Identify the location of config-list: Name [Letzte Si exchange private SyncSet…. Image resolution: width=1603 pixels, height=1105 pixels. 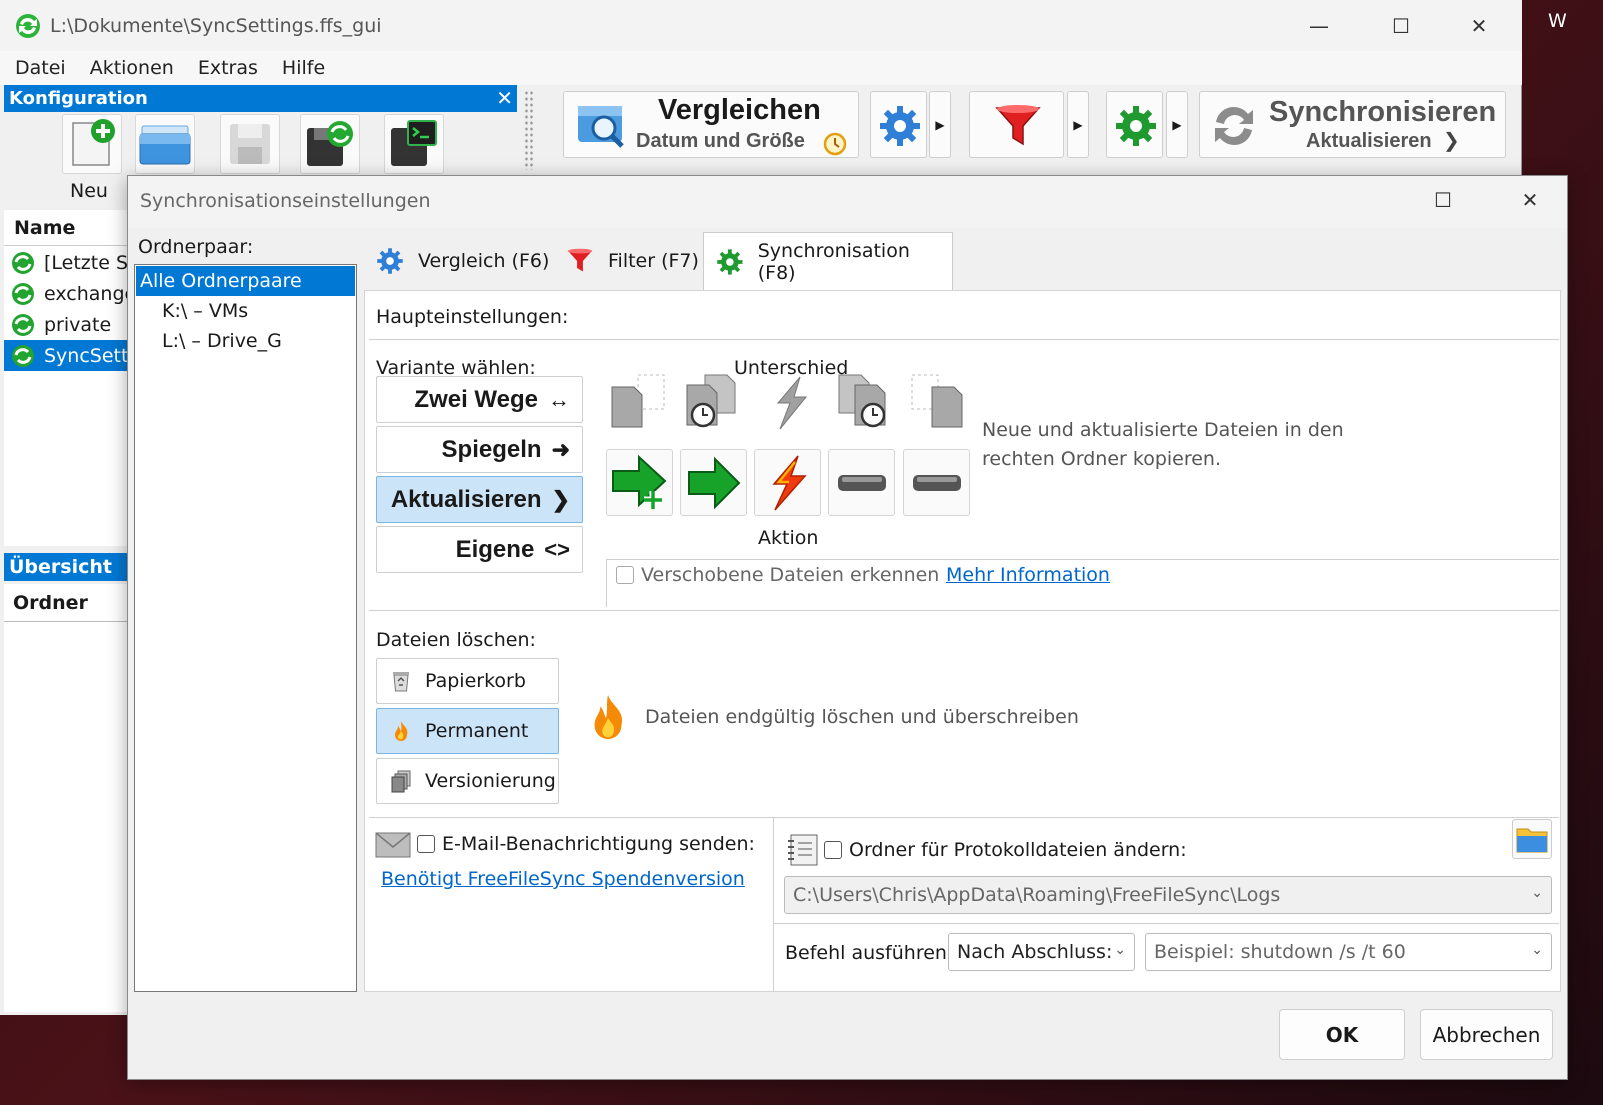
(66, 378).